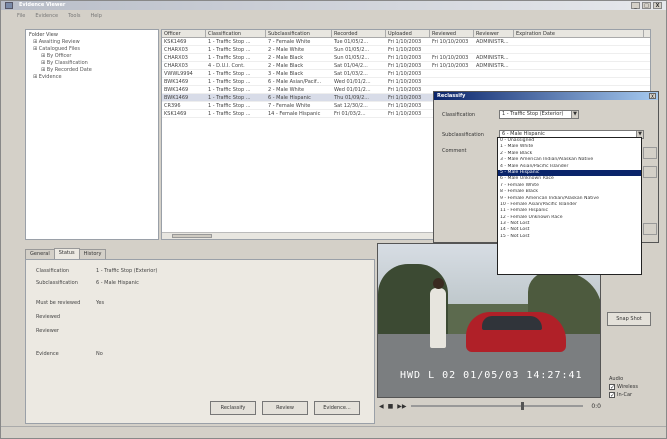 This screenshot has height=439, width=667. I want to click on seek-knob, so click(523, 406).